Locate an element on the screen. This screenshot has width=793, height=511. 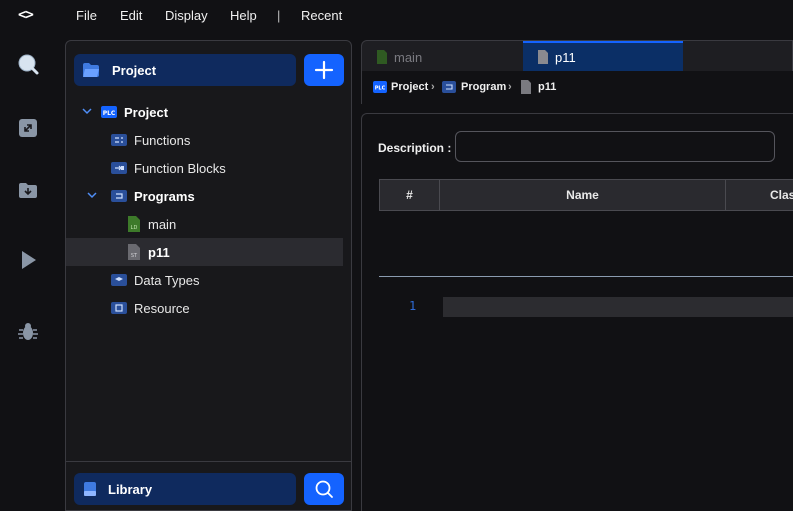
editor-tabs: main p11 is located at coordinates (577, 56).